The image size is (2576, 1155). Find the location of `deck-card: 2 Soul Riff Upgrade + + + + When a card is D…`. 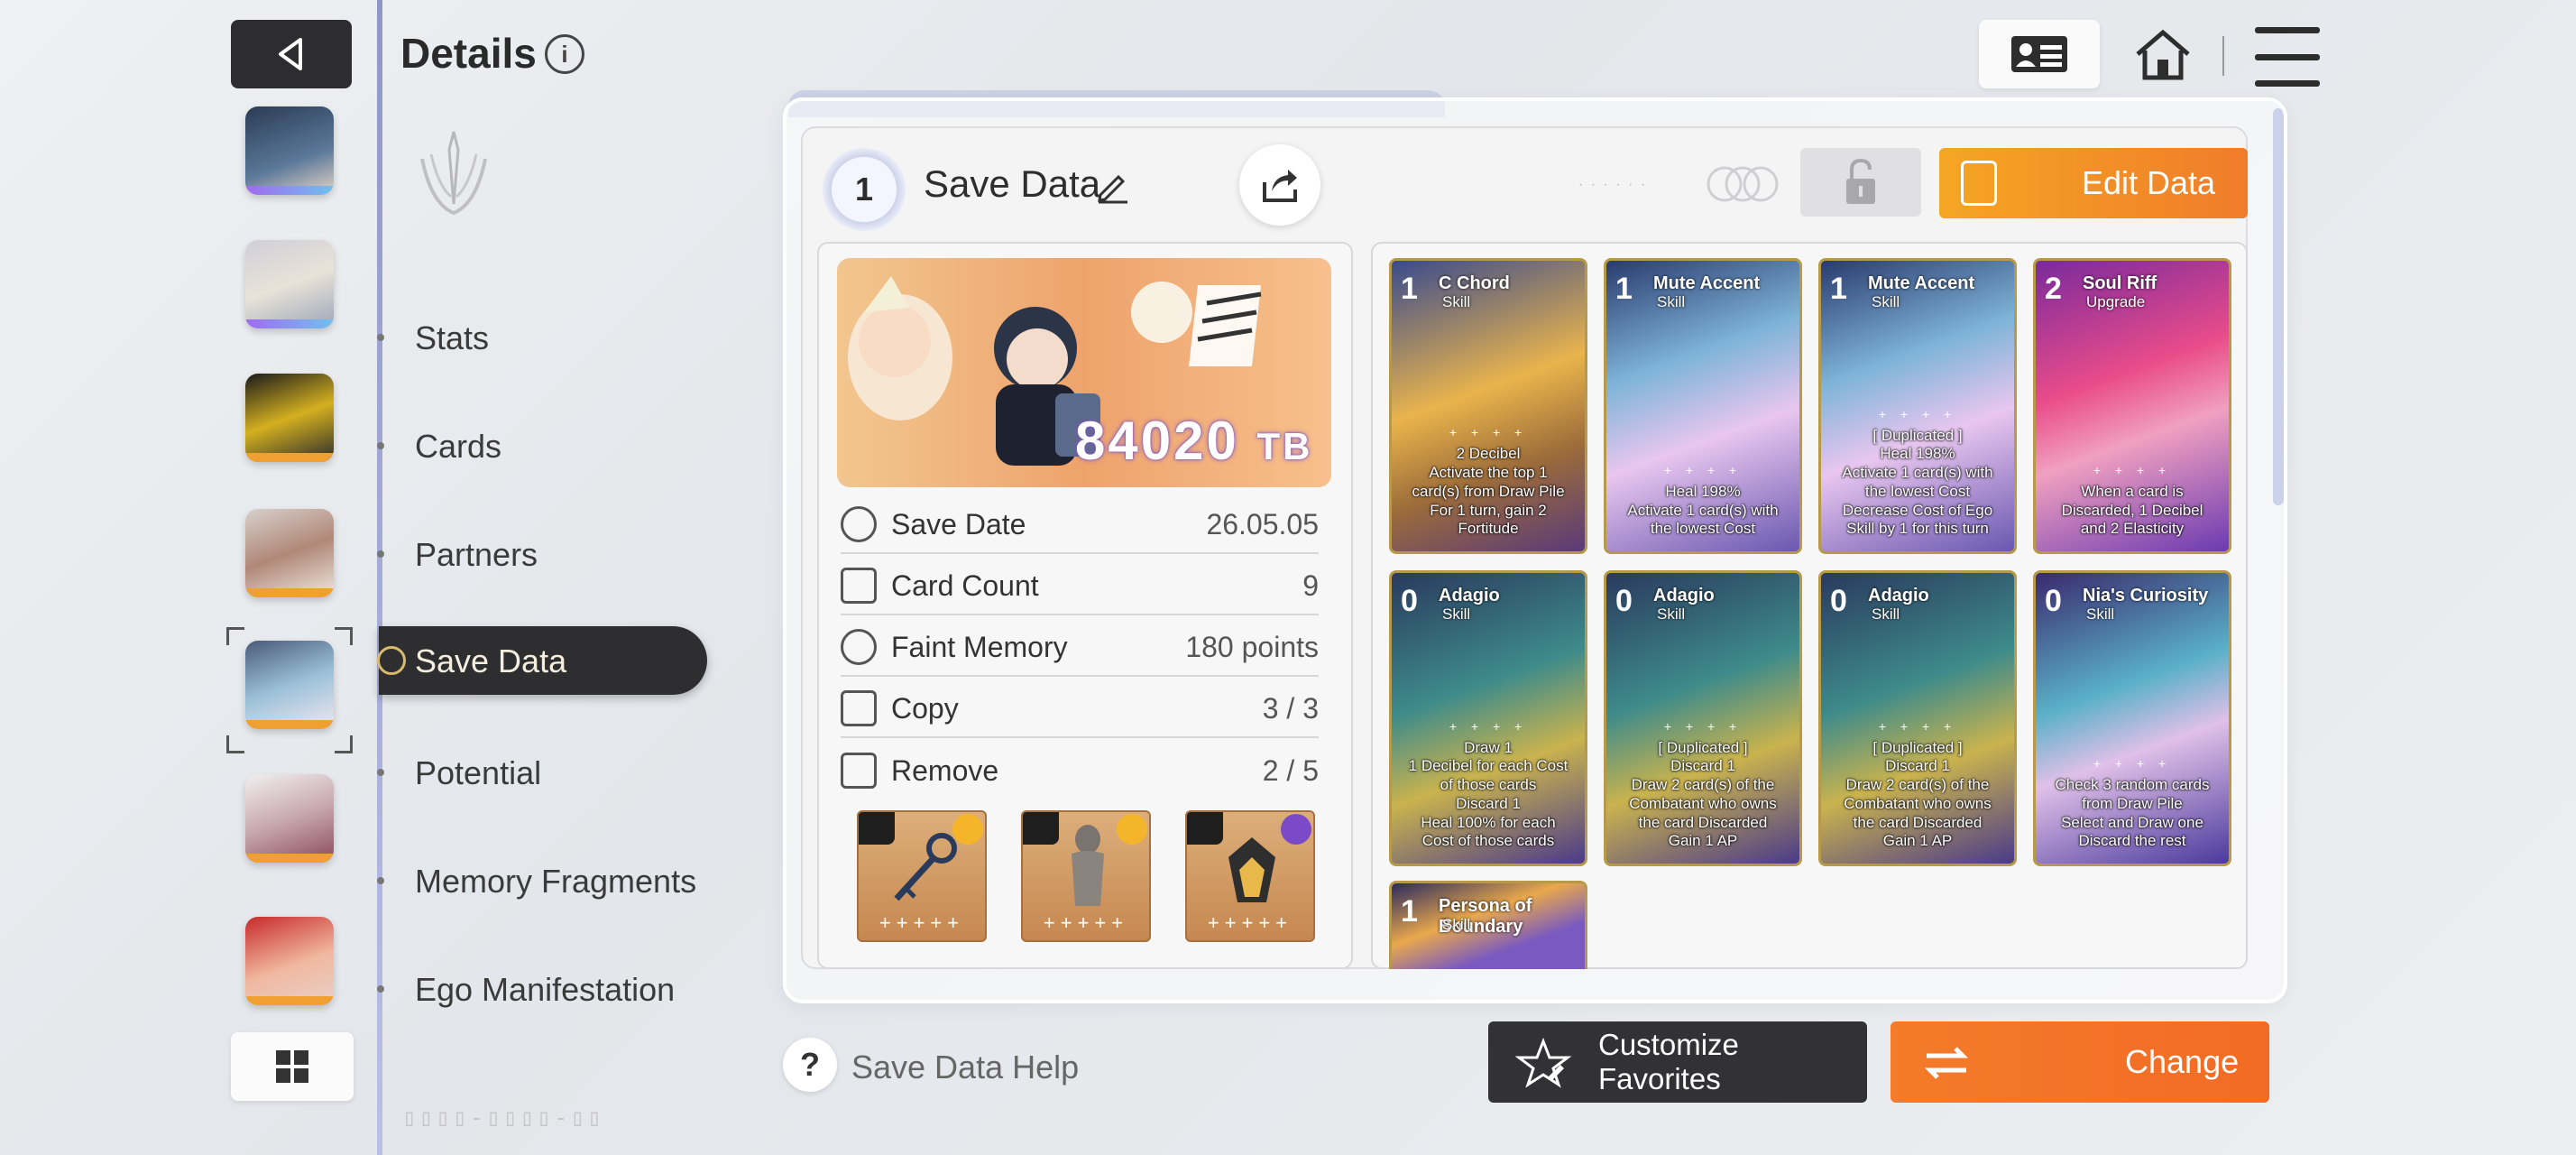

deck-card: 2 Soul Riff Upgrade + + + + When a card is D… is located at coordinates (2132, 406).